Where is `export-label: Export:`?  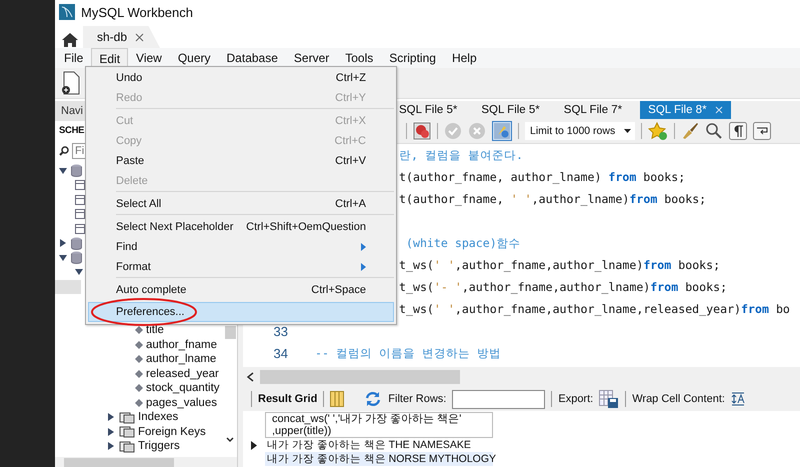 export-label: Export: is located at coordinates (576, 399).